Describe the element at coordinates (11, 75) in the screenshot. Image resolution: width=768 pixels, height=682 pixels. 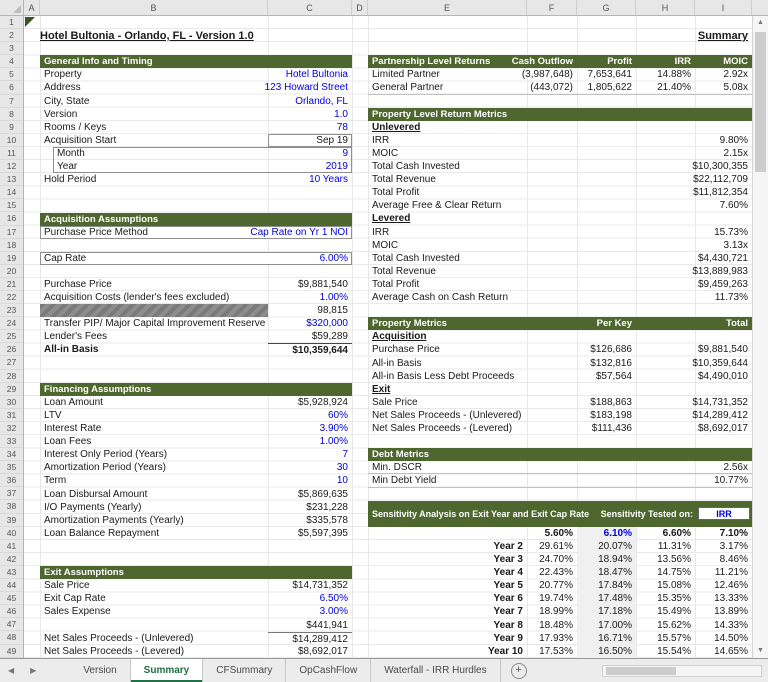
I see `row-header: 5` at that location.